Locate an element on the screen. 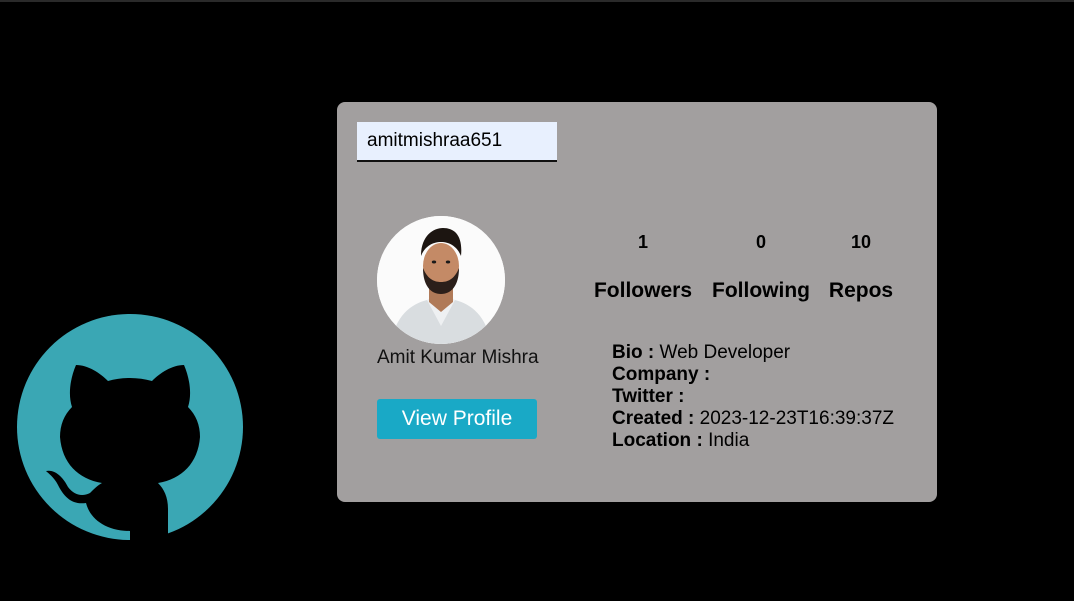 The image size is (1074, 601). profile-name: Amit Kumar Mishra is located at coordinates (458, 357).